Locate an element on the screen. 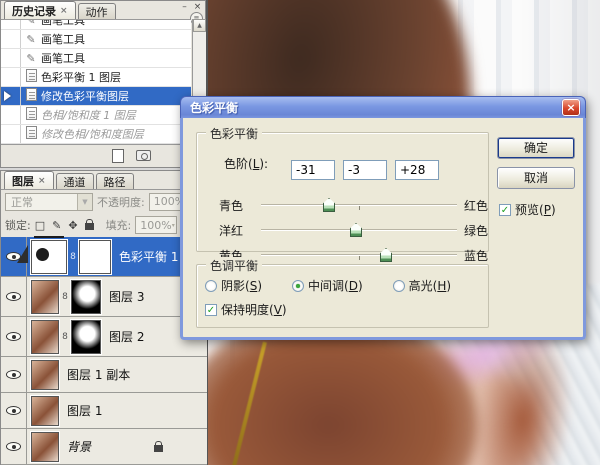  history-row: 色彩平衡 1 图层 is located at coordinates (96, 77).